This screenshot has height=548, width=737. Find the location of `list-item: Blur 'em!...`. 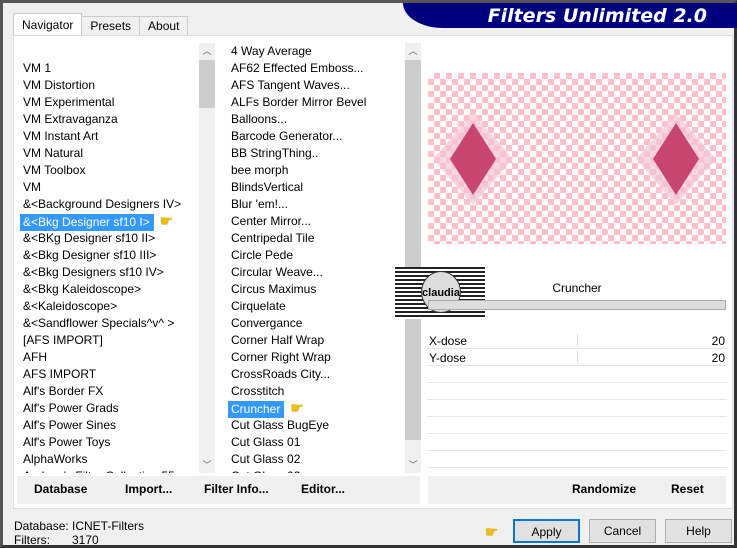

list-item: Blur 'em!... is located at coordinates (316, 204).